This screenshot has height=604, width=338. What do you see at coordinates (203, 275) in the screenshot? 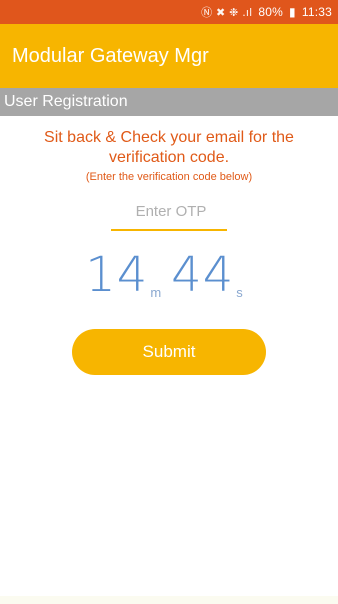
I see `timer-seconds: 44` at bounding box center [203, 275].